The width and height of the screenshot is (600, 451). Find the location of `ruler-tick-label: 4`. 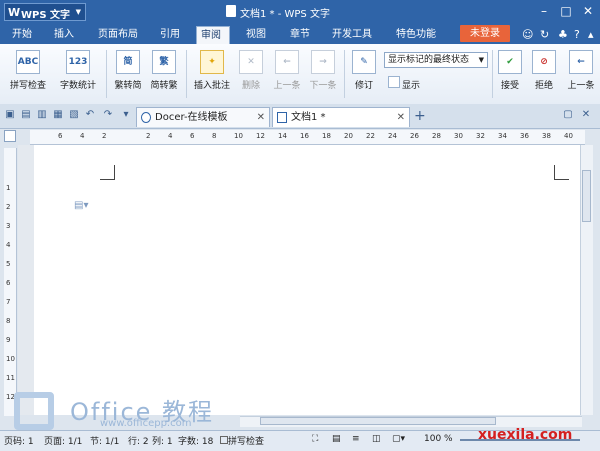

ruler-tick-label: 4 is located at coordinates (8, 245).